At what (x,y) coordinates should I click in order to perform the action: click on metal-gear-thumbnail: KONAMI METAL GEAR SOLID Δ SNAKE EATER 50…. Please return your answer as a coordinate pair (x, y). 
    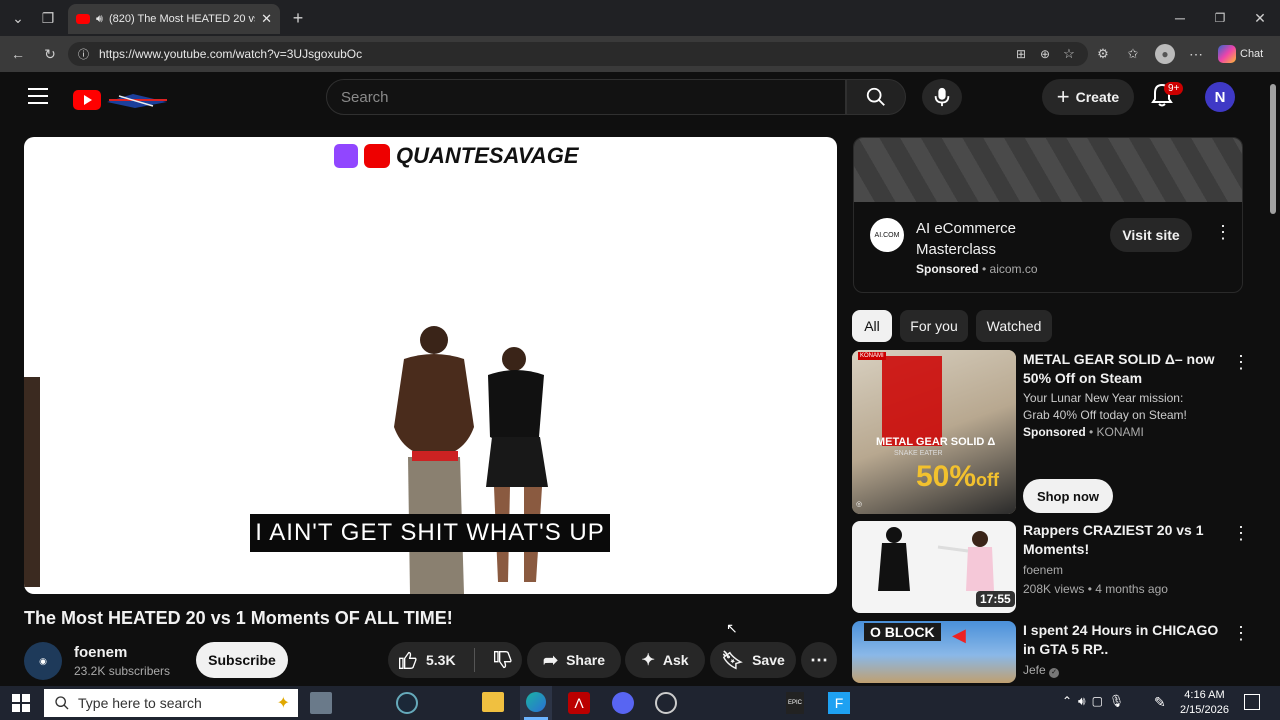
    Looking at the image, I should click on (934, 432).